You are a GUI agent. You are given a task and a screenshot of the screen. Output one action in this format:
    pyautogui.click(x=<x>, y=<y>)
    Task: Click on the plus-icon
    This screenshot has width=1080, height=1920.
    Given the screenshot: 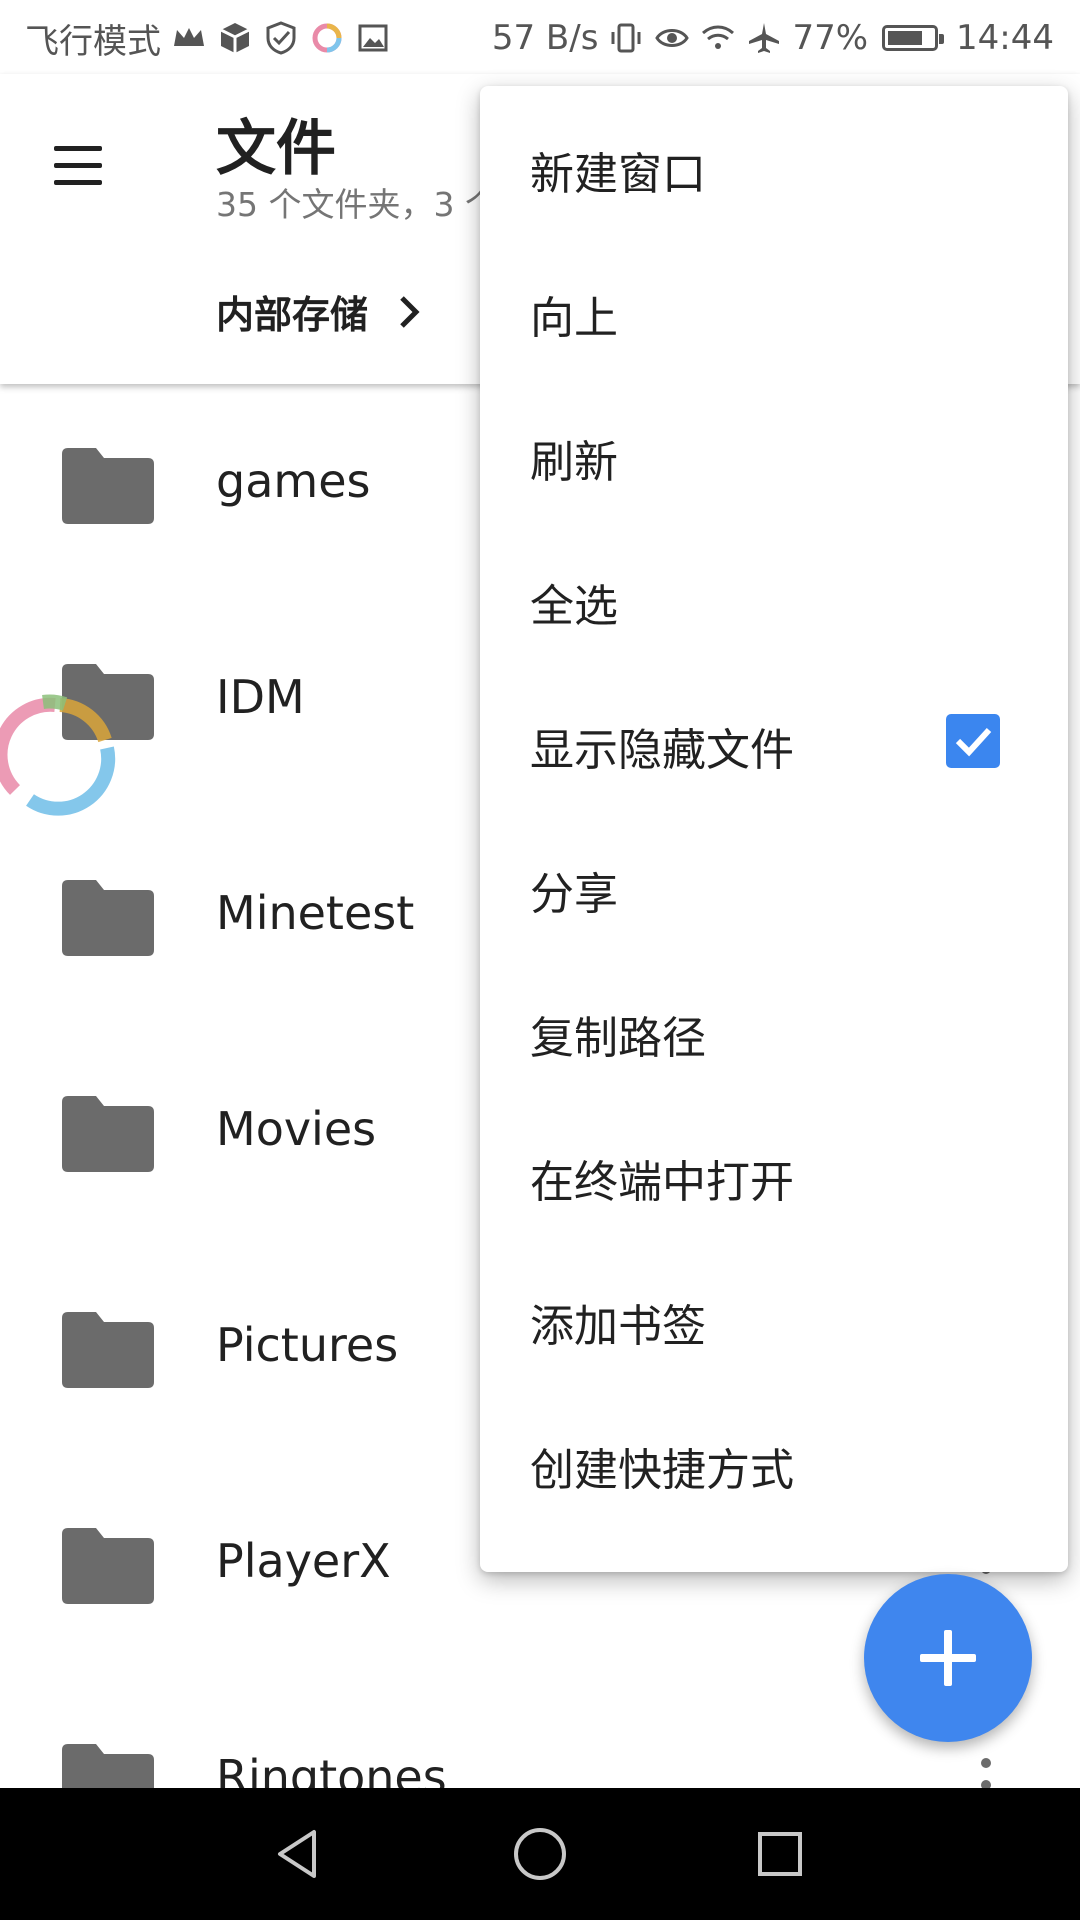 What is the action you would take?
    pyautogui.click(x=948, y=1658)
    